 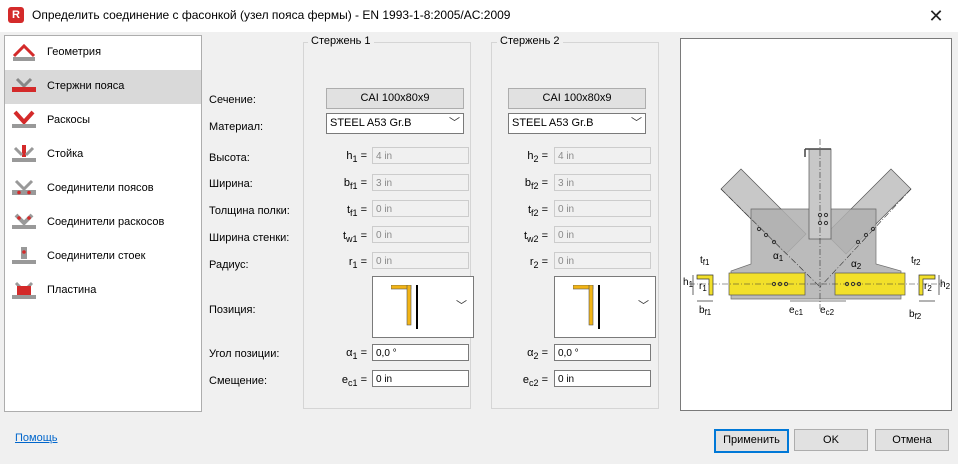 What do you see at coordinates (602, 260) in the screenshot?
I see `bar2-r-field: 0 in` at bounding box center [602, 260].